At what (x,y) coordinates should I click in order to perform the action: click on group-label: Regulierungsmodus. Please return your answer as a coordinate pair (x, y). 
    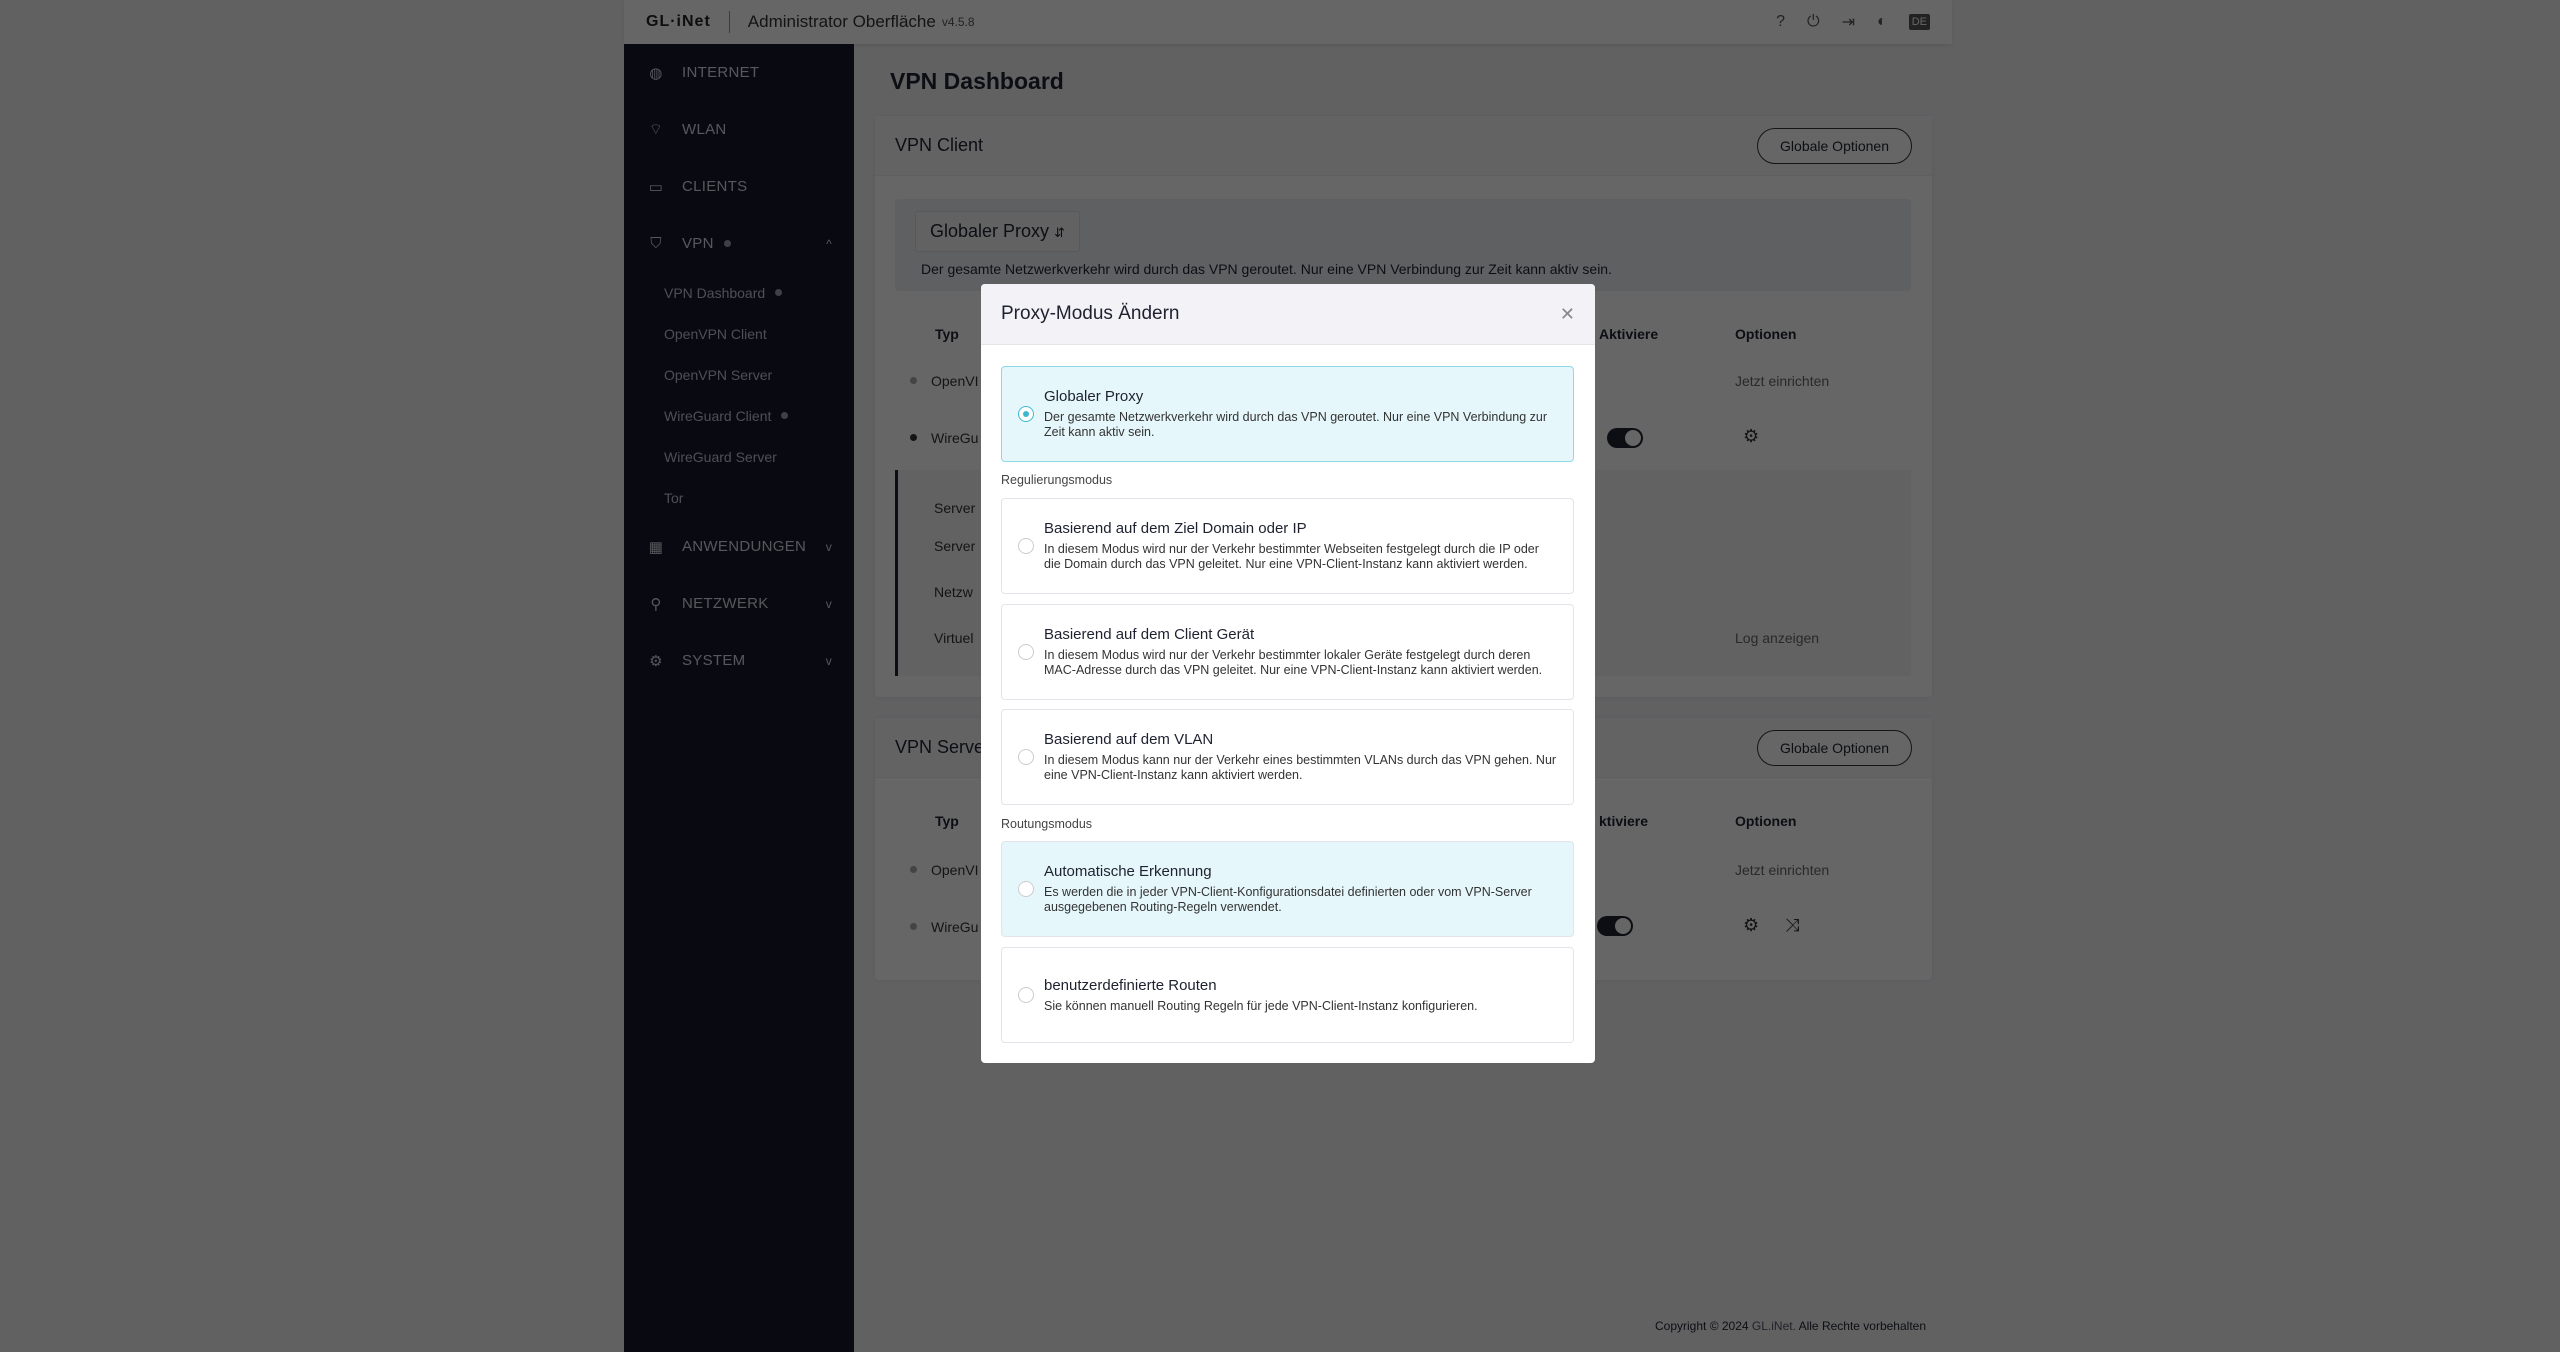
    Looking at the image, I should click on (1057, 480).